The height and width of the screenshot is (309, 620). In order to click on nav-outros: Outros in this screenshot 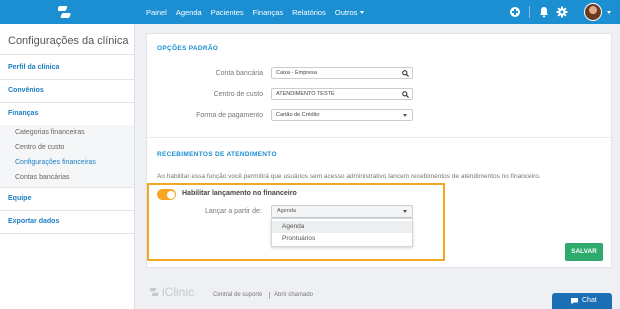, I will do `click(350, 12)`.